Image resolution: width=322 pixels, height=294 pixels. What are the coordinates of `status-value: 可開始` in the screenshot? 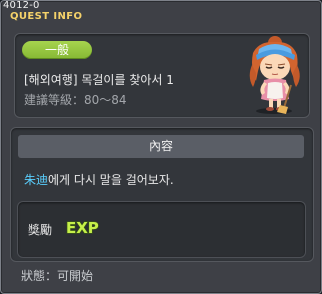 It's located at (75, 276).